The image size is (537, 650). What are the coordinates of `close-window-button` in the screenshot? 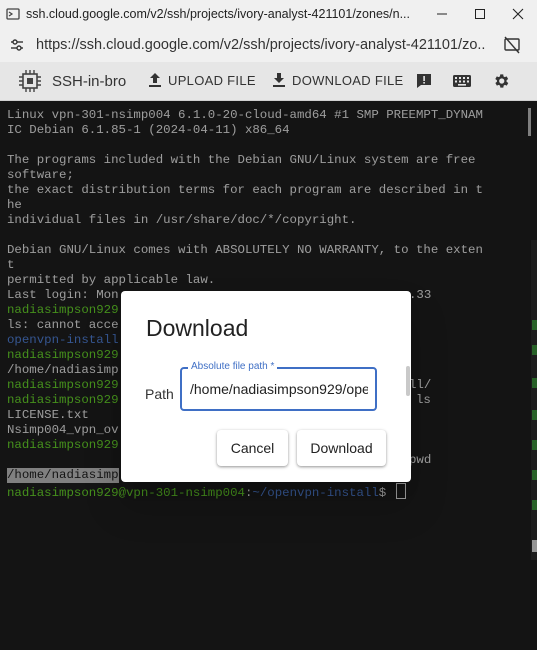 It's located at (518, 14).